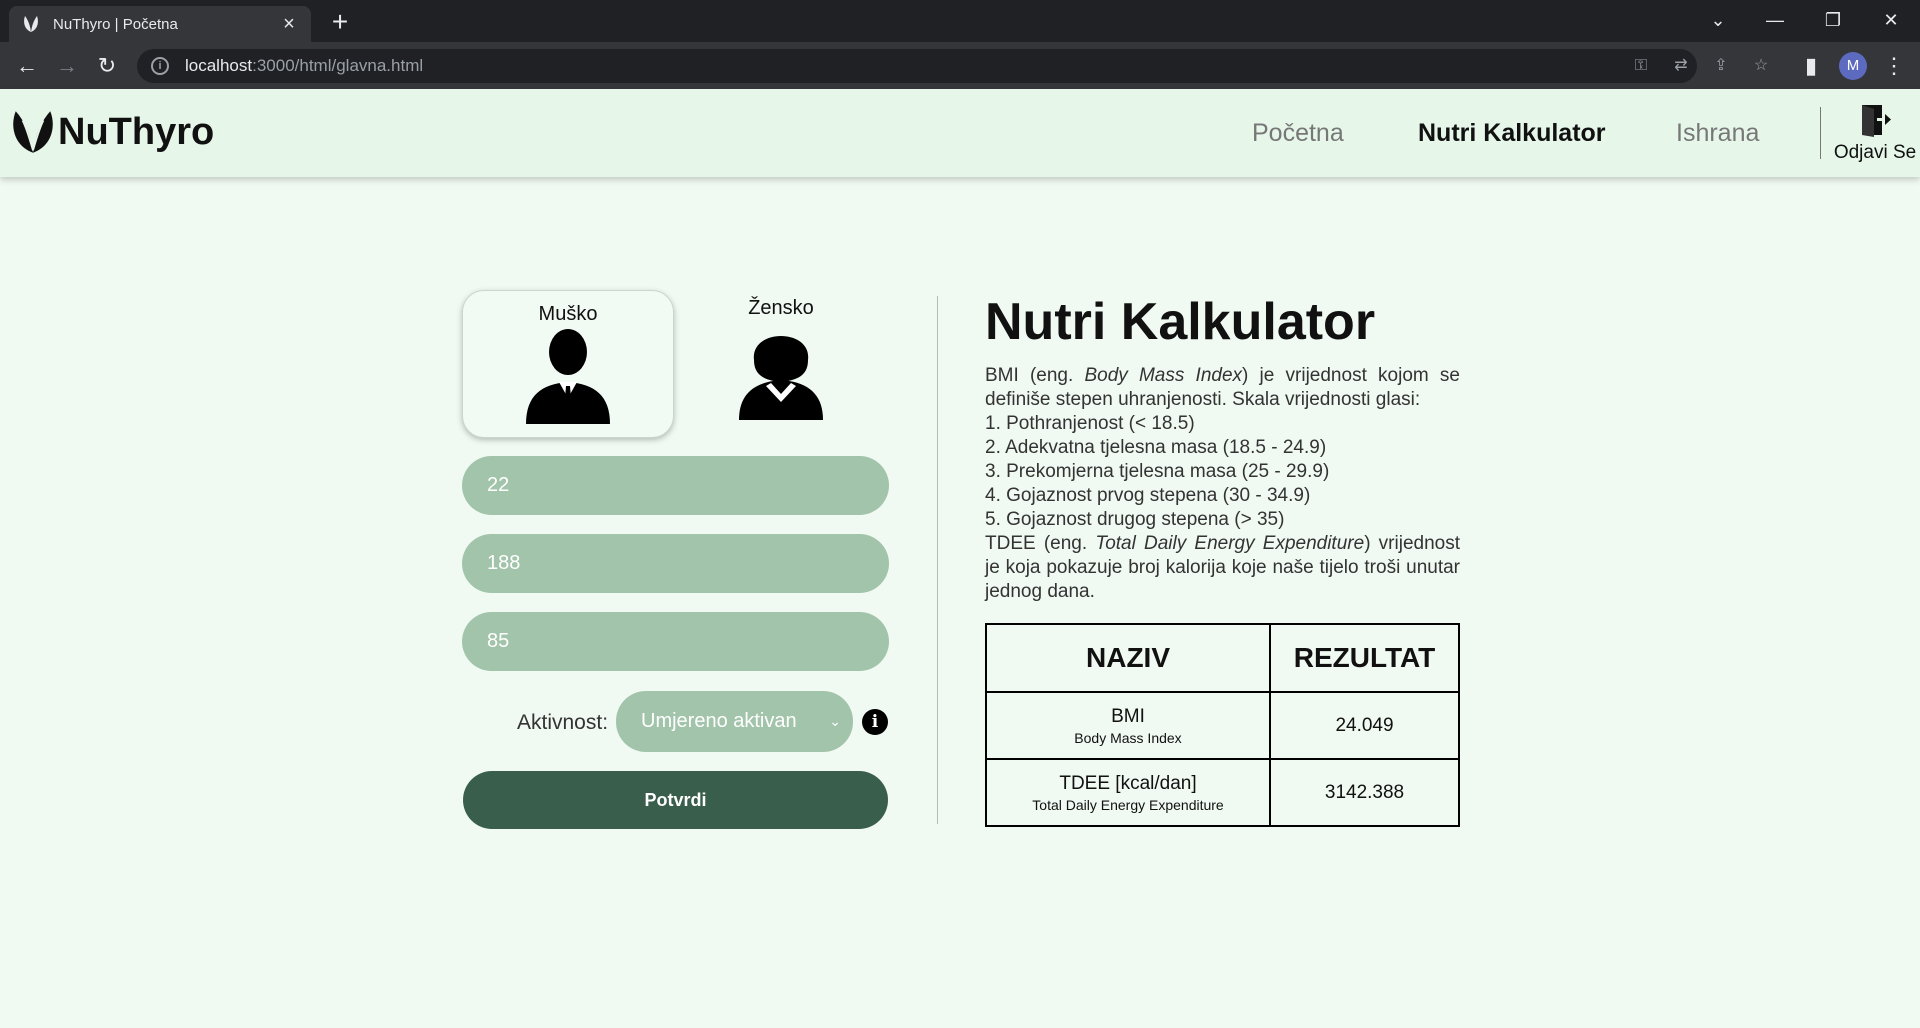 The width and height of the screenshot is (1920, 1028). I want to click on url-path: :3000/html/glavna.html, so click(338, 65).